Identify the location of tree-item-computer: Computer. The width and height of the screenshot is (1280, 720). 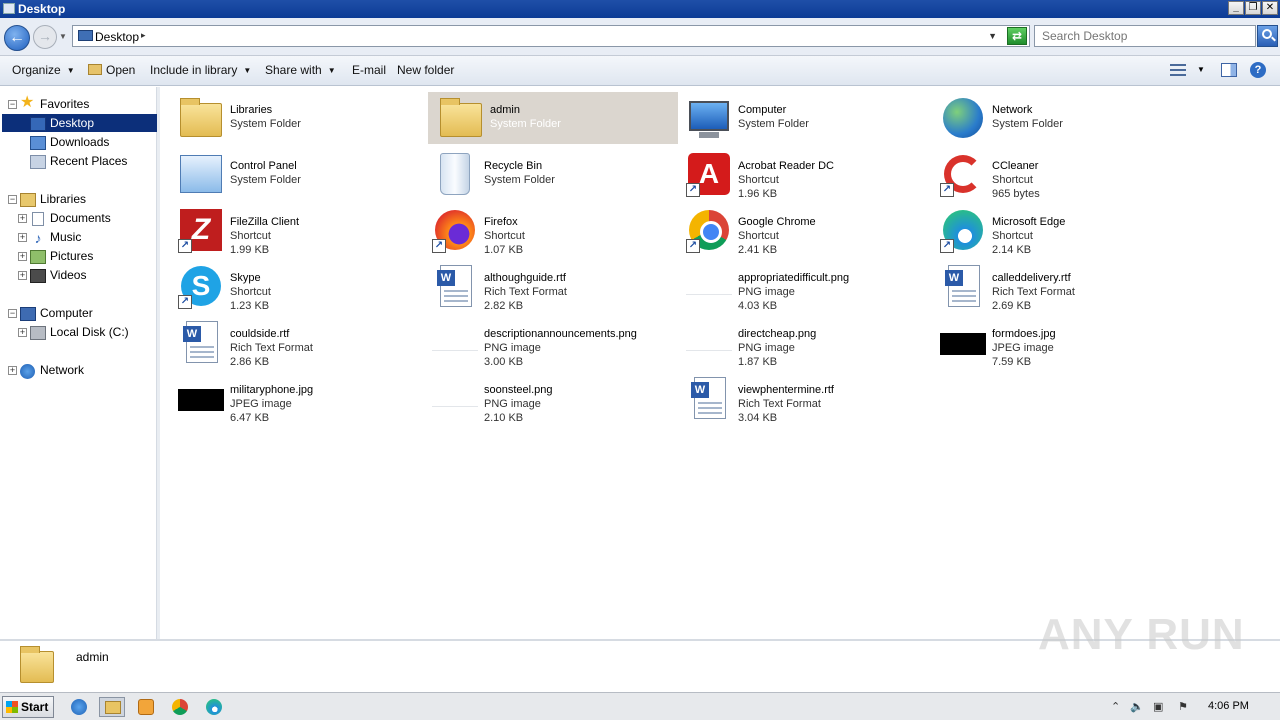
(66, 313).